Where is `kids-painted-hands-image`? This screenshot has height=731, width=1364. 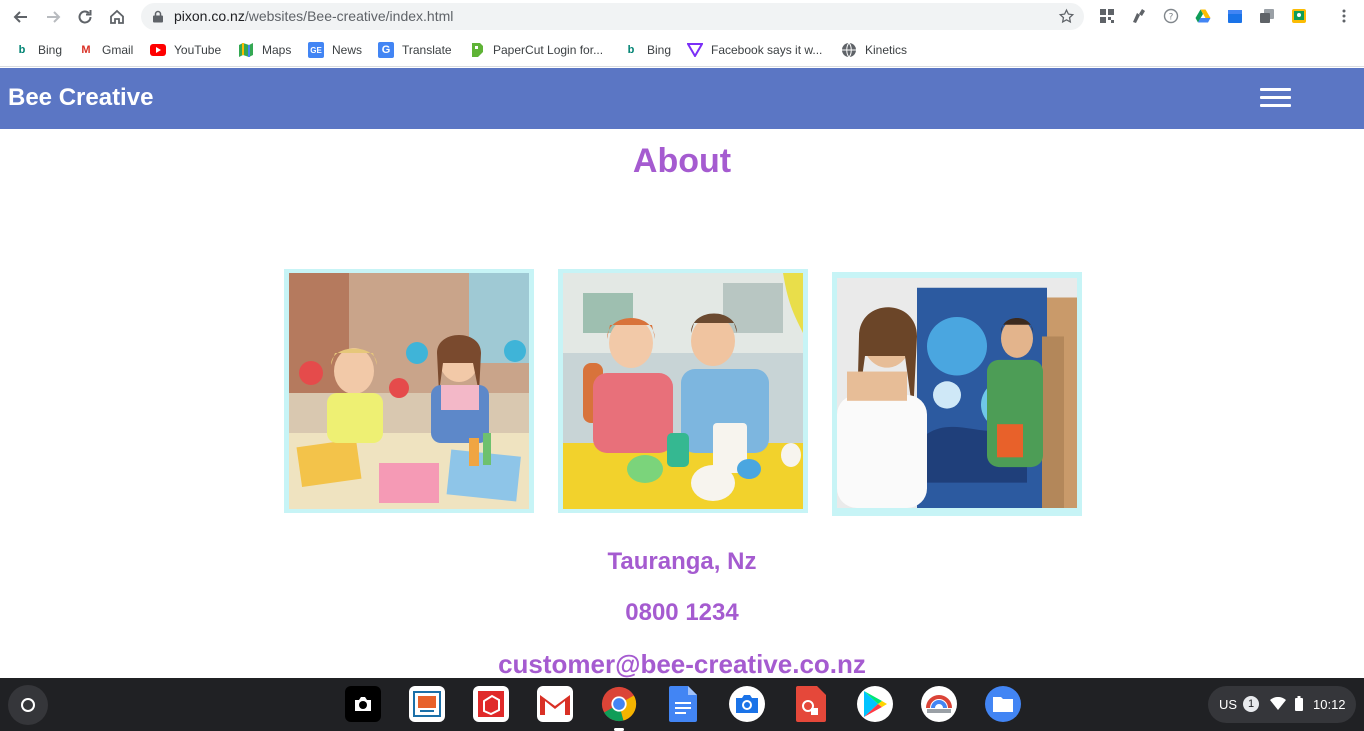
kids-painted-hands-image is located at coordinates (409, 391).